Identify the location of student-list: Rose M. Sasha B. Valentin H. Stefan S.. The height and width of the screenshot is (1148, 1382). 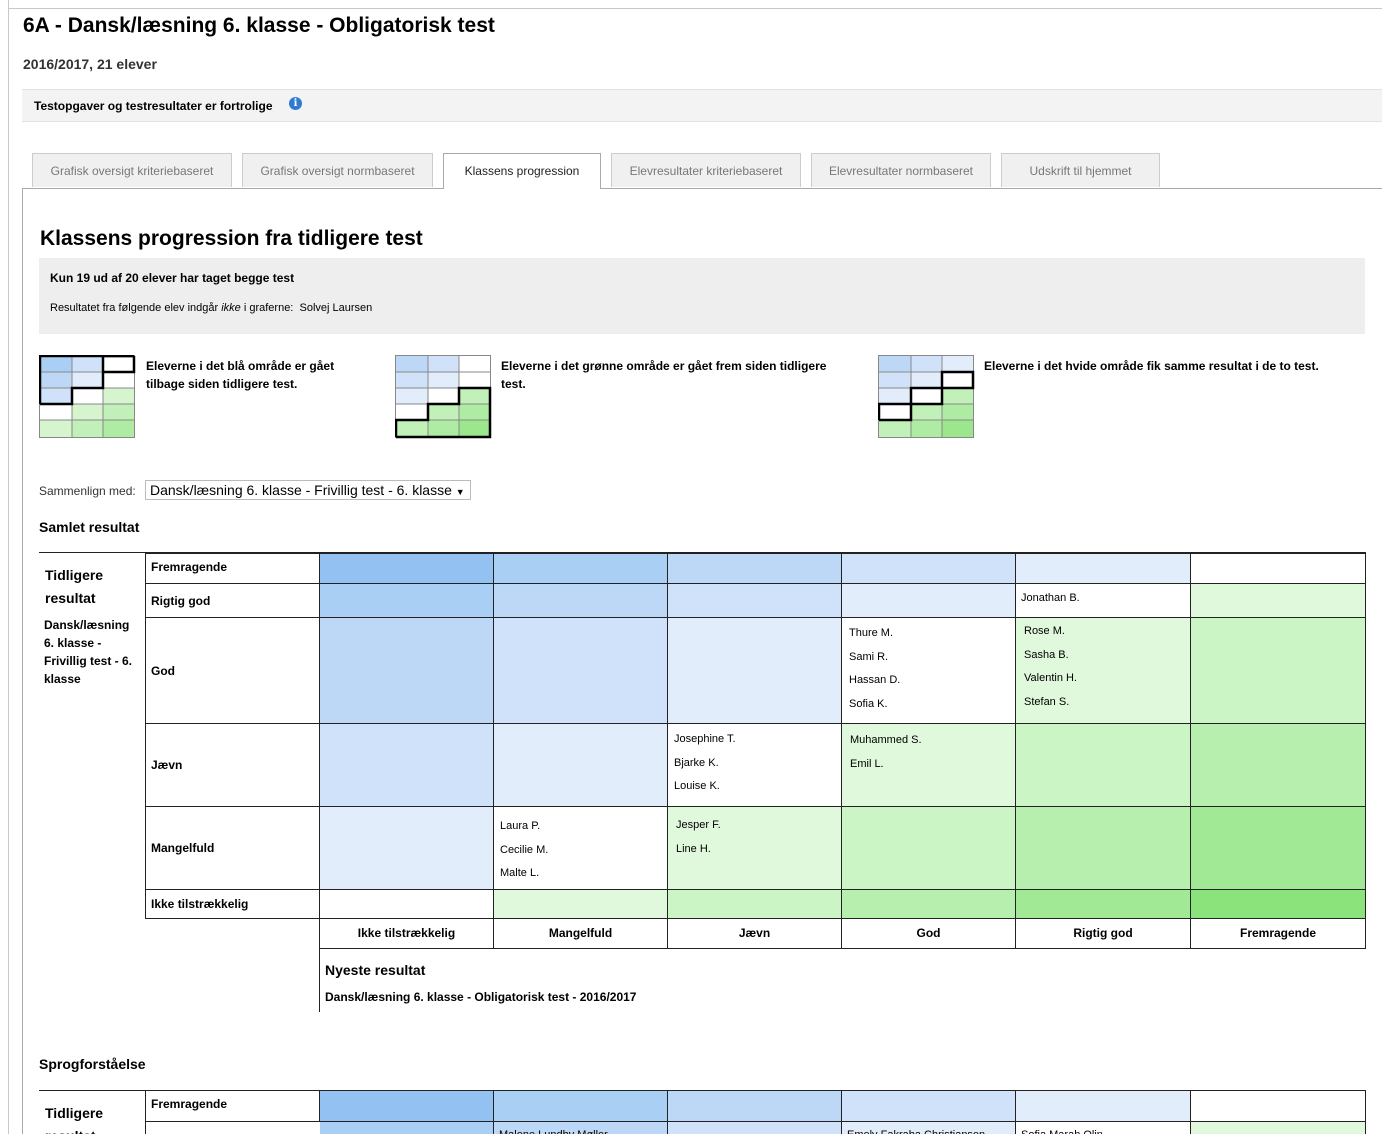
(1050, 667).